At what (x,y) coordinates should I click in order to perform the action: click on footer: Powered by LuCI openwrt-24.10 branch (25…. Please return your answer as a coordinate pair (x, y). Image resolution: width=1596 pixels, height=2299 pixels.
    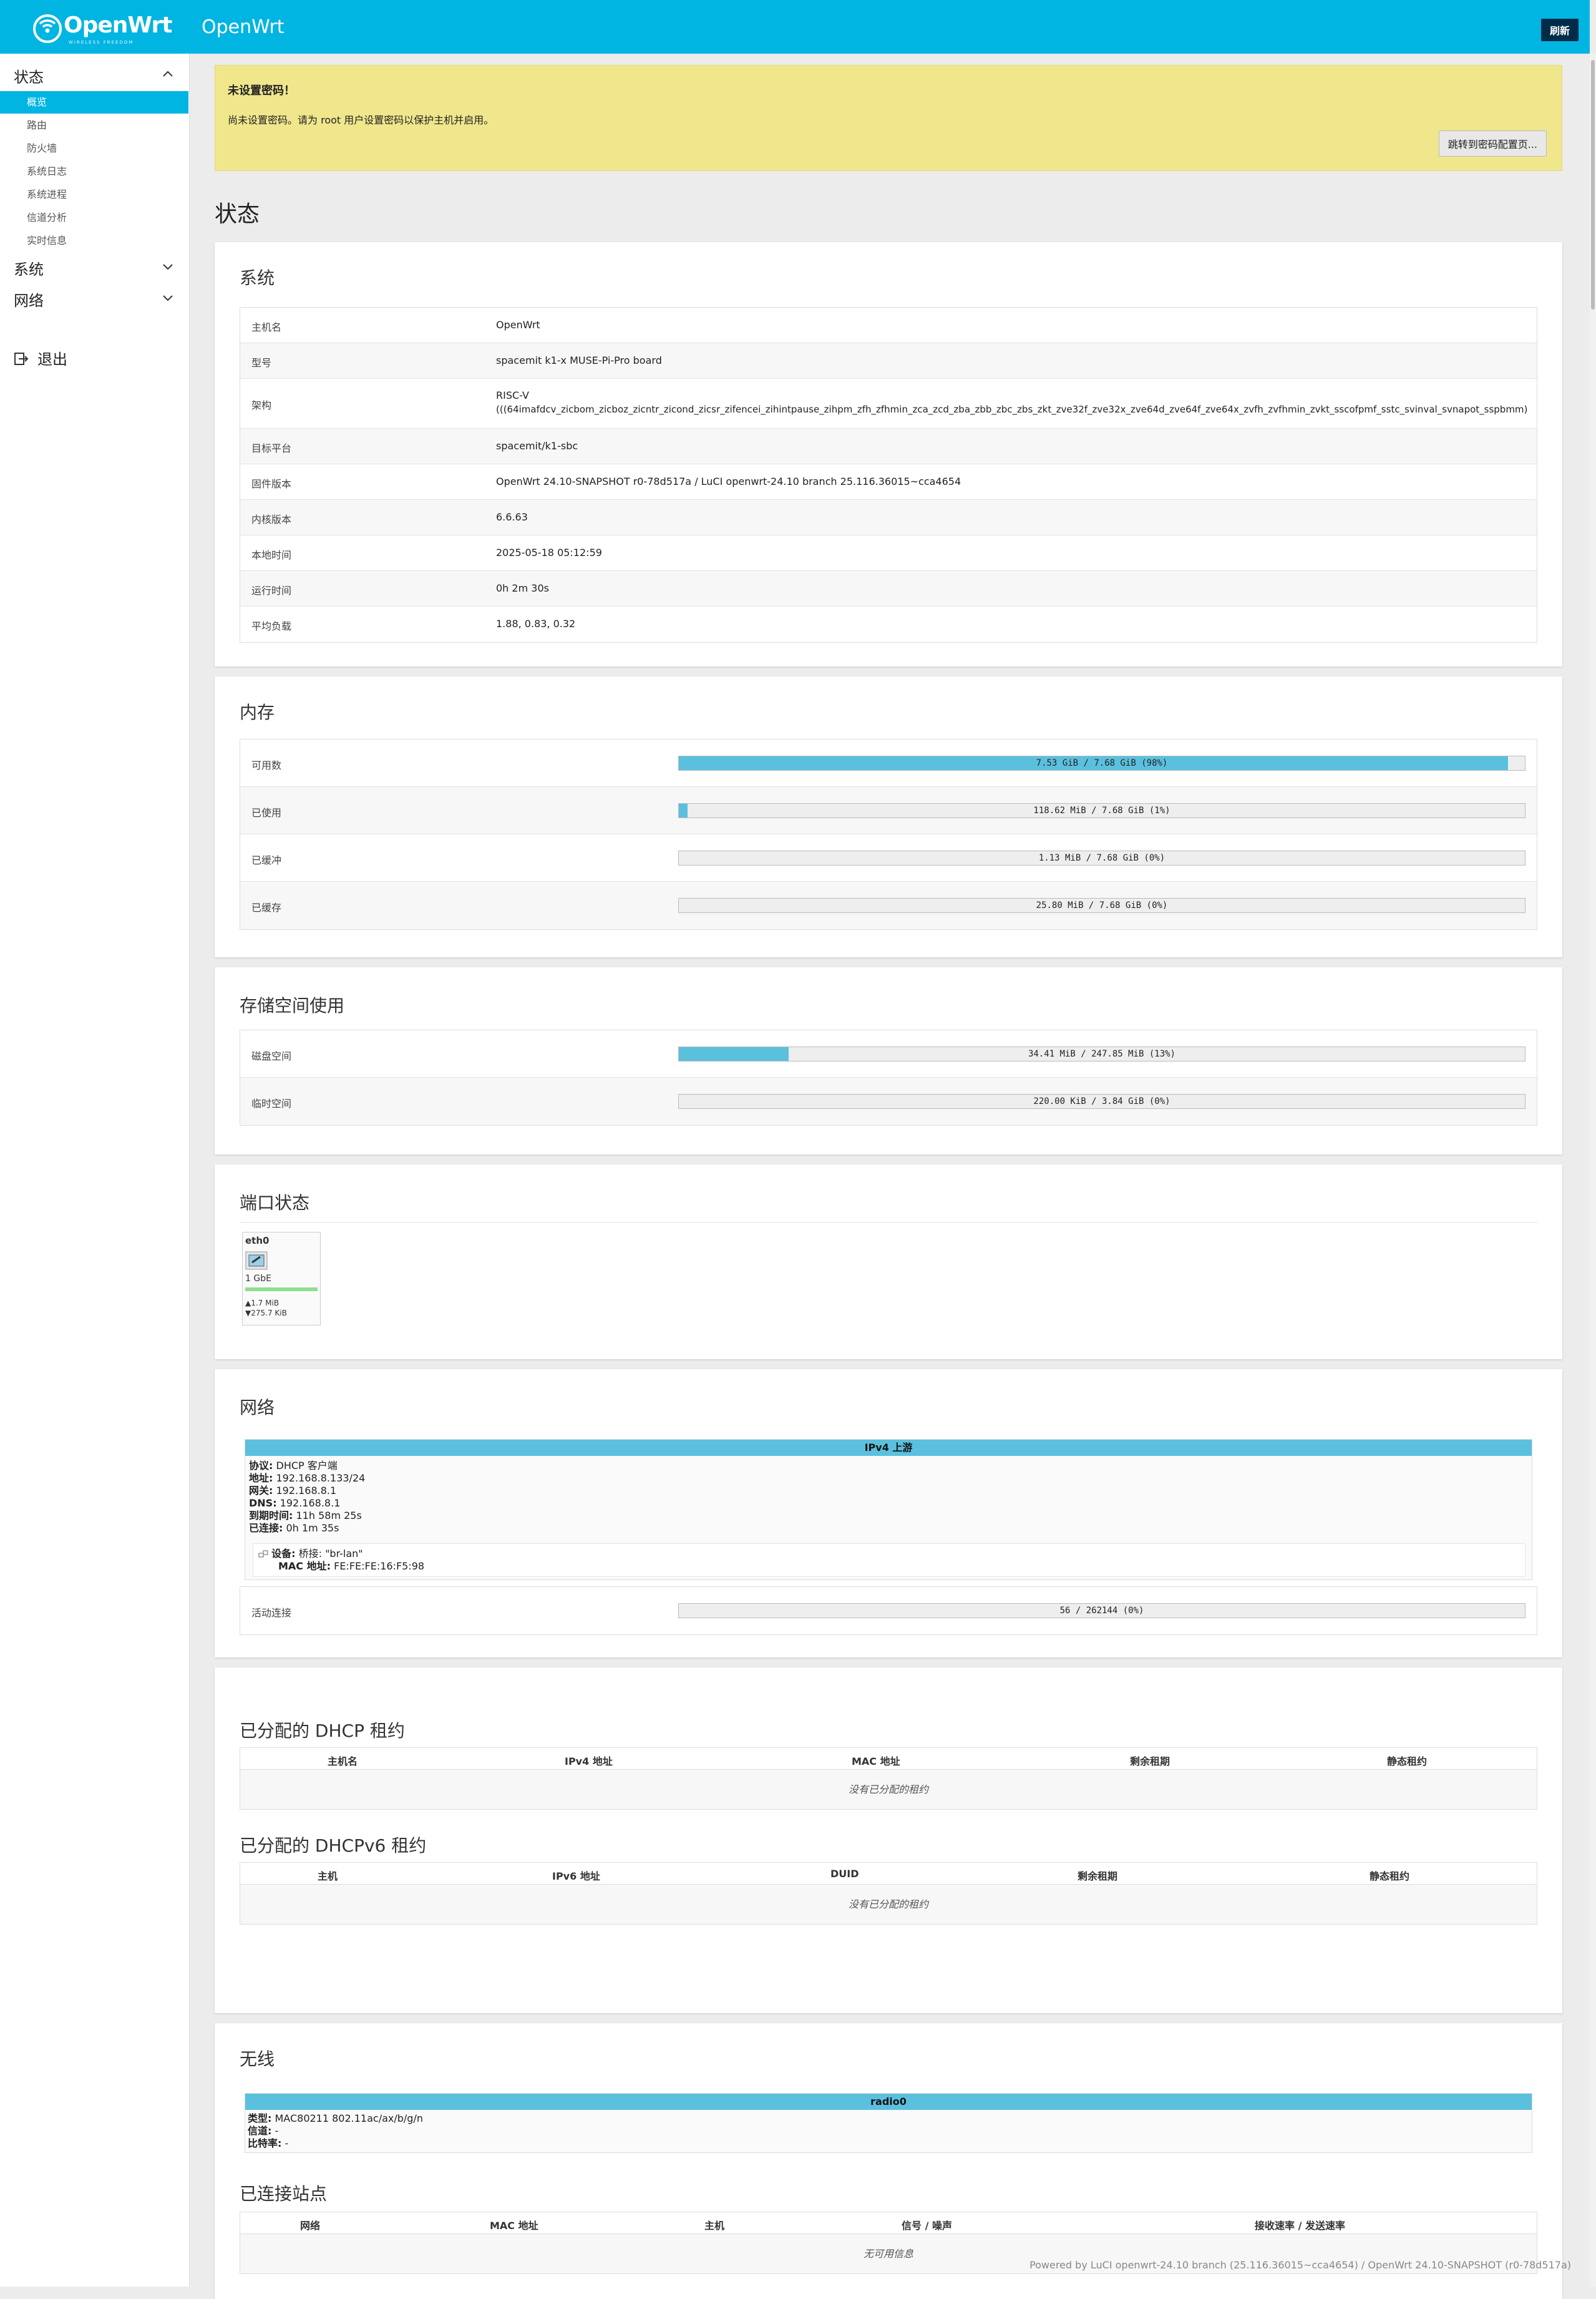
    Looking at the image, I should click on (1300, 2265).